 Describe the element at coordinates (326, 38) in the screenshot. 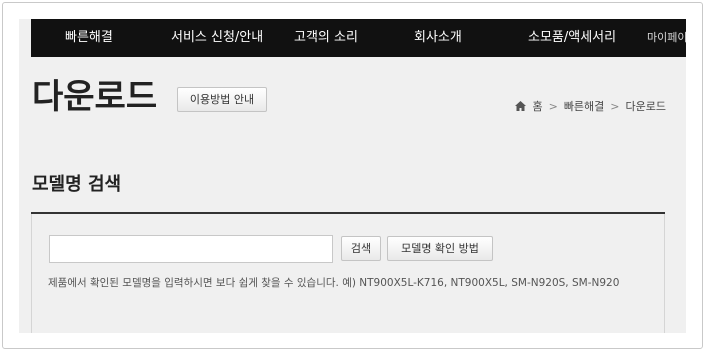

I see `nav-item-customer-voice: 고객의 소리` at that location.